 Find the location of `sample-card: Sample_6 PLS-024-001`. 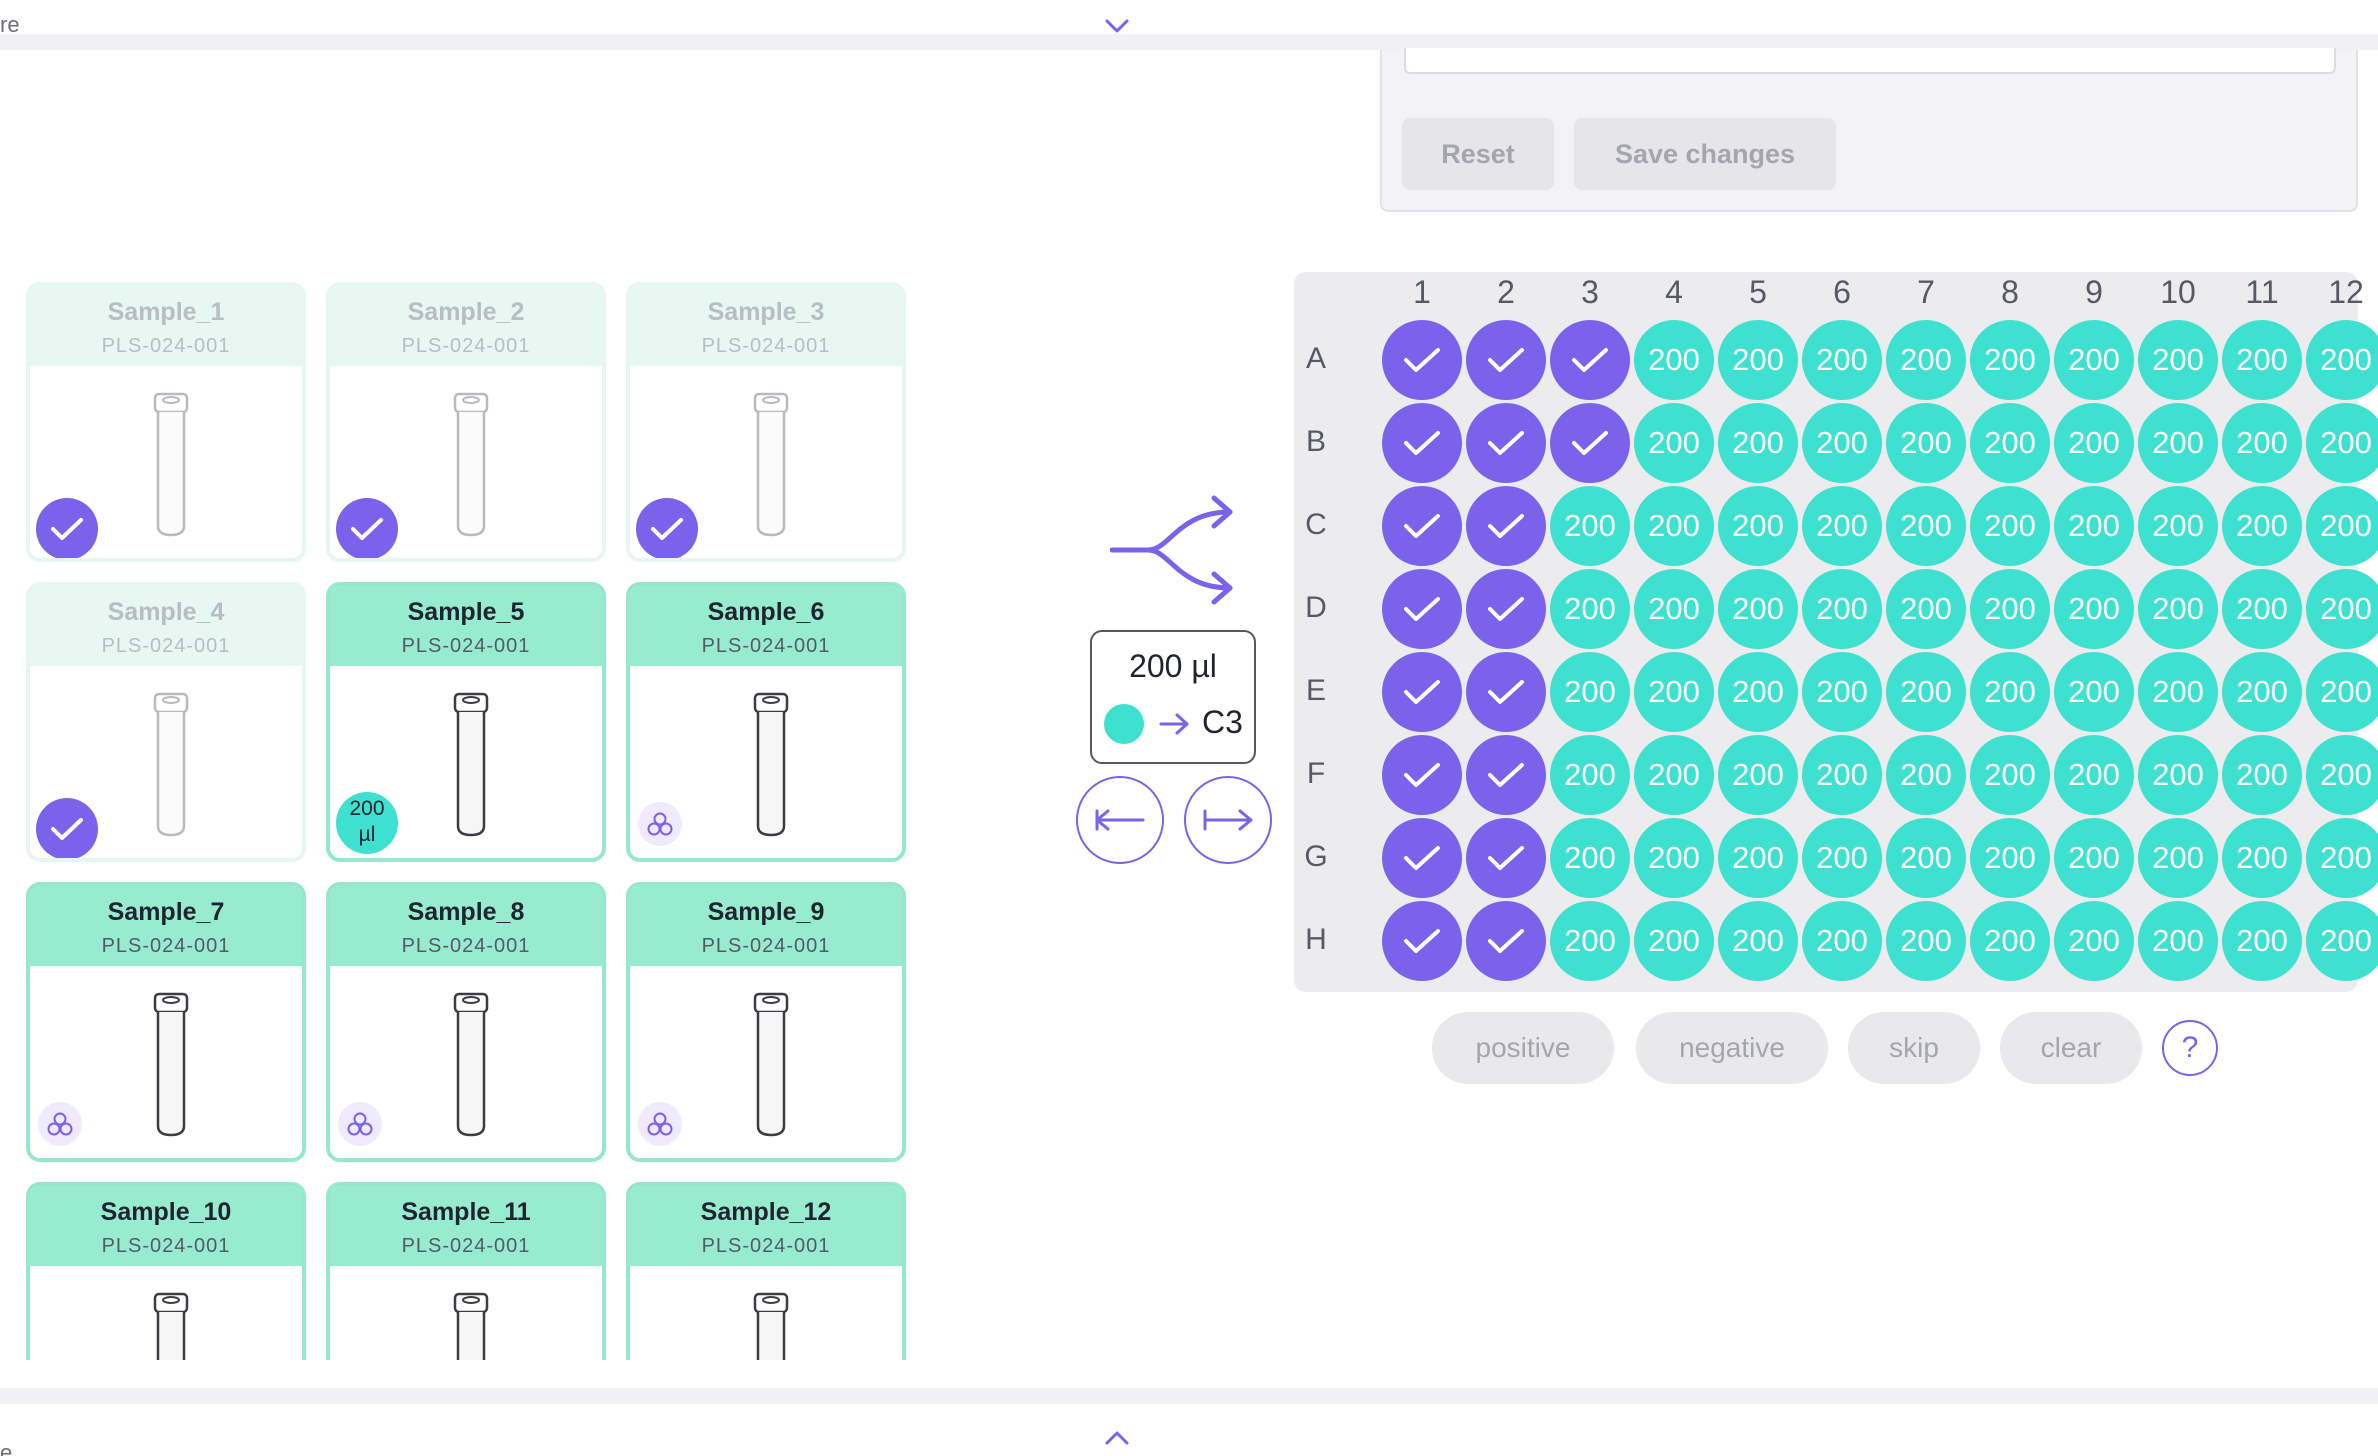

sample-card: Sample_6 PLS-024-001 is located at coordinates (766, 722).